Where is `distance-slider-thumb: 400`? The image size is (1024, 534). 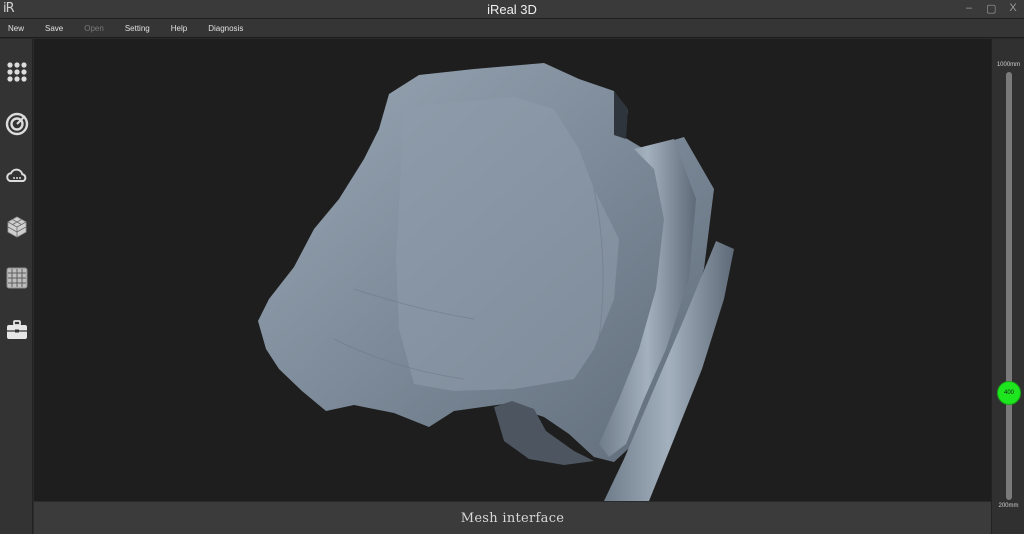
distance-slider-thumb: 400 is located at coordinates (1009, 393).